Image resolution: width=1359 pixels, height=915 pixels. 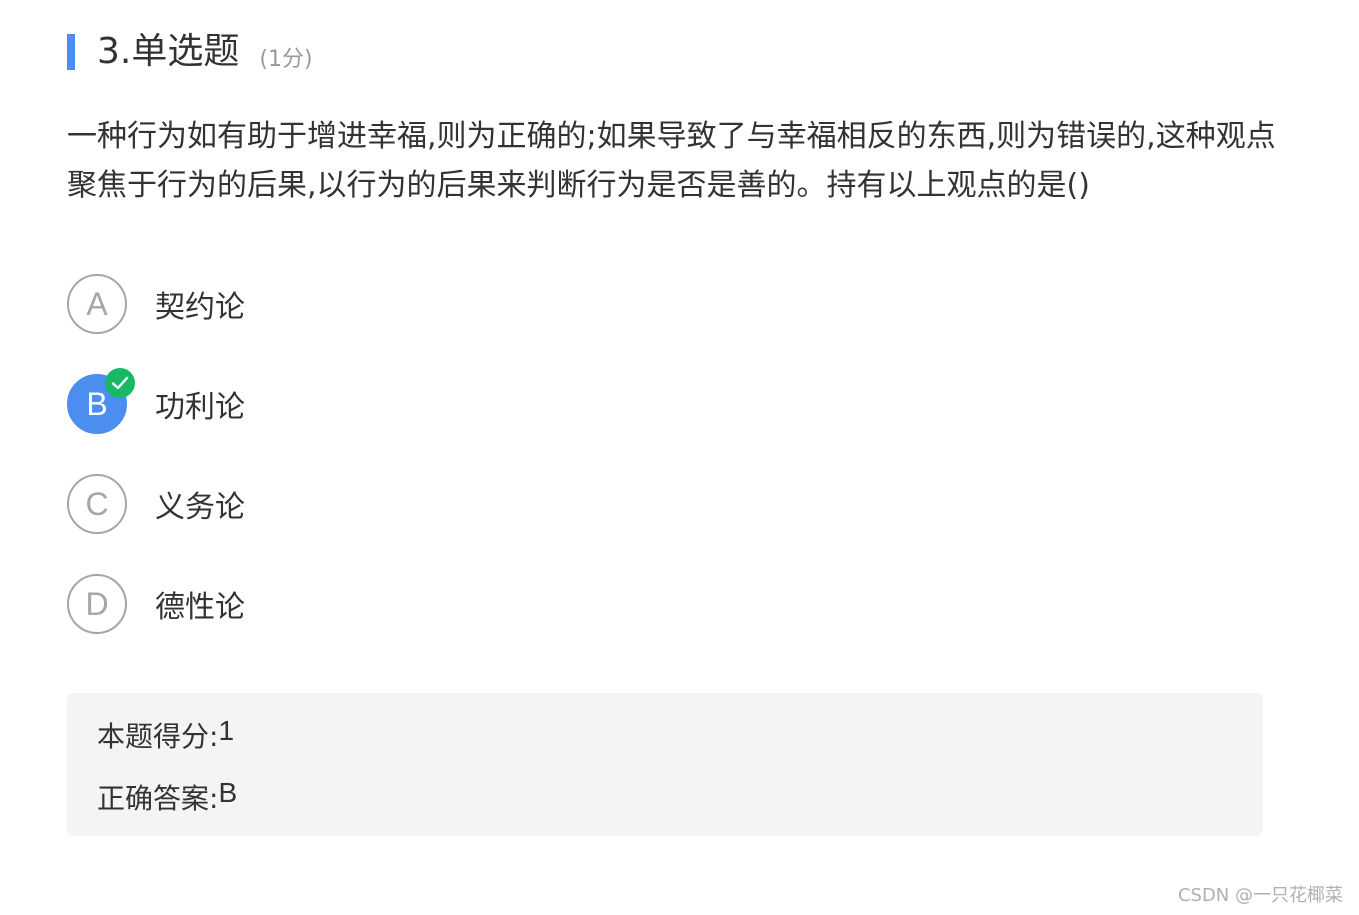 I want to click on question-title: 3.单选题, so click(x=168, y=51).